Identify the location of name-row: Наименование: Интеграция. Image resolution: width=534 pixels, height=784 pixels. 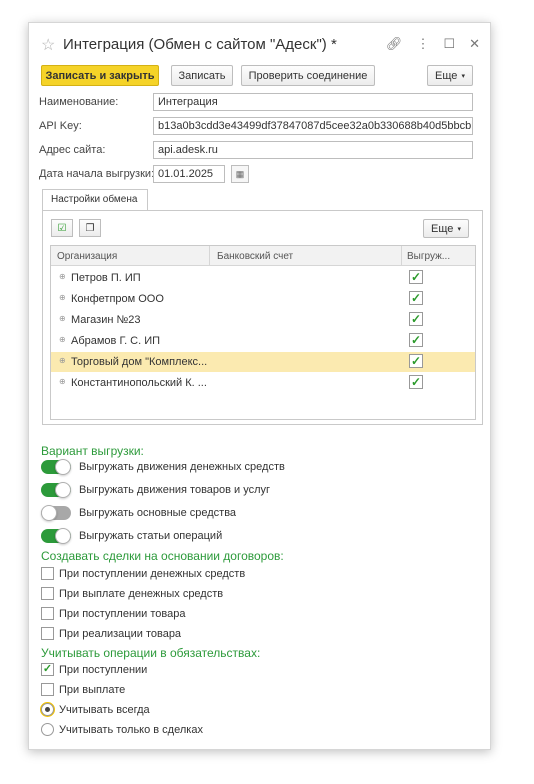
(261, 102).